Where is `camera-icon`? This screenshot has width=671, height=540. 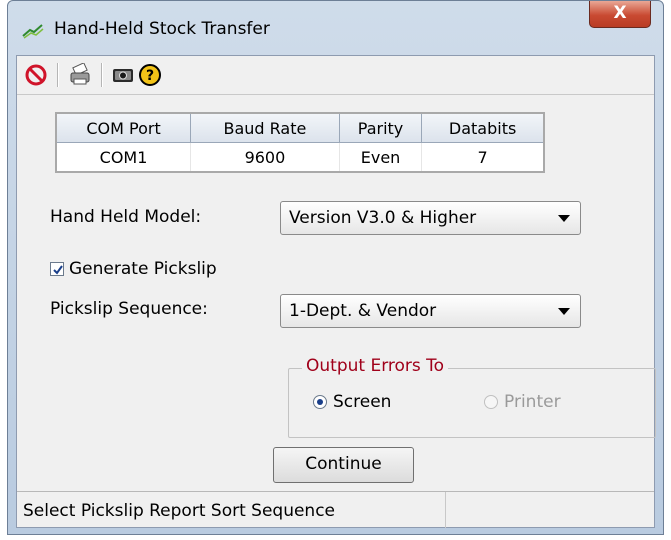
camera-icon is located at coordinates (123, 75).